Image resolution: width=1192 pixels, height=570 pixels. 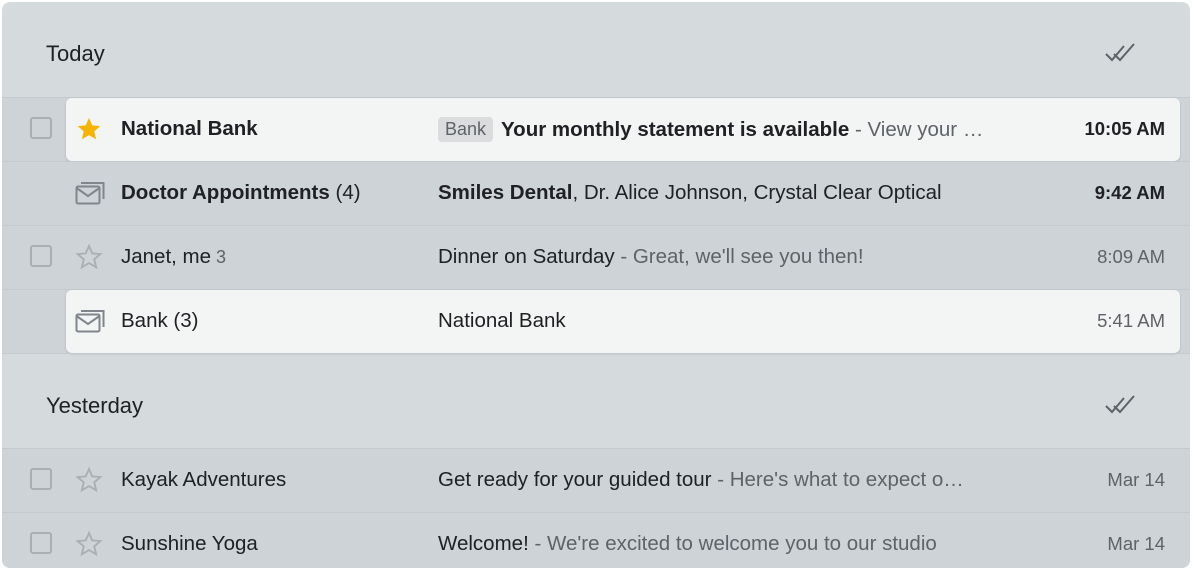 What do you see at coordinates (502, 320) in the screenshot?
I see `subject-text: National Bank` at bounding box center [502, 320].